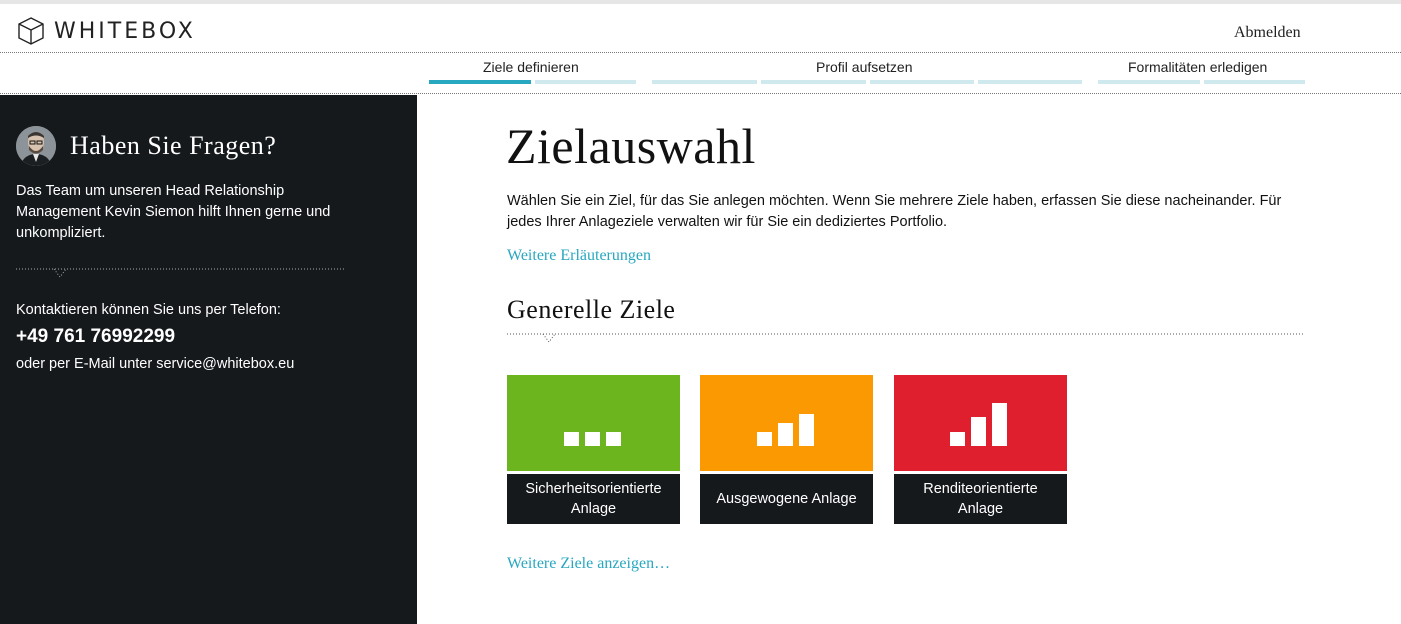  I want to click on tile-label: Sicherheitsorientierte Anlage, so click(593, 499).